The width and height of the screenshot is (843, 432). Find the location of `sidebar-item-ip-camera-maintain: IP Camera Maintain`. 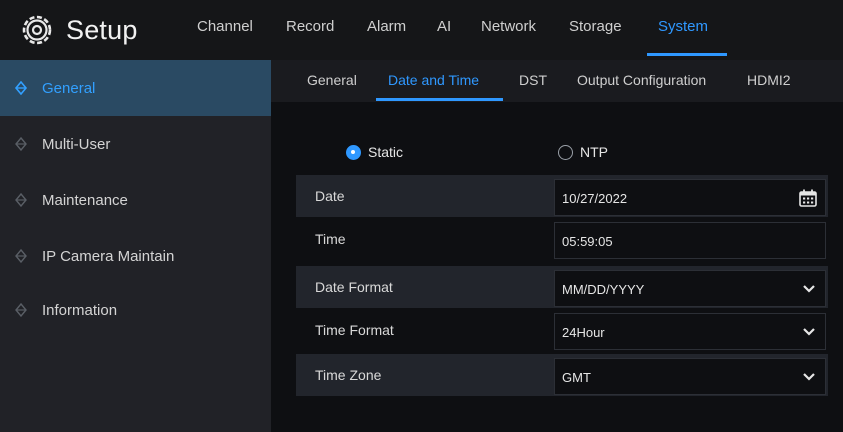

sidebar-item-ip-camera-maintain: IP Camera Maintain is located at coordinates (135, 256).